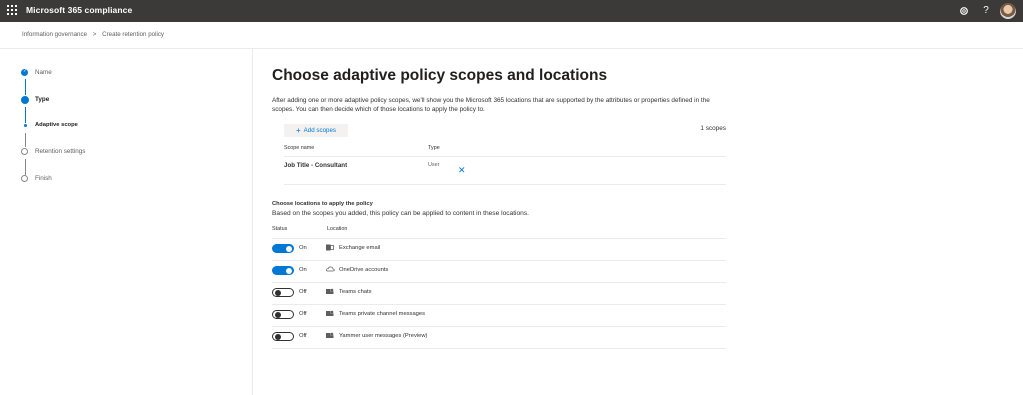  Describe the element at coordinates (283, 314) in the screenshot. I see `teams-private-channel-toggle` at that location.